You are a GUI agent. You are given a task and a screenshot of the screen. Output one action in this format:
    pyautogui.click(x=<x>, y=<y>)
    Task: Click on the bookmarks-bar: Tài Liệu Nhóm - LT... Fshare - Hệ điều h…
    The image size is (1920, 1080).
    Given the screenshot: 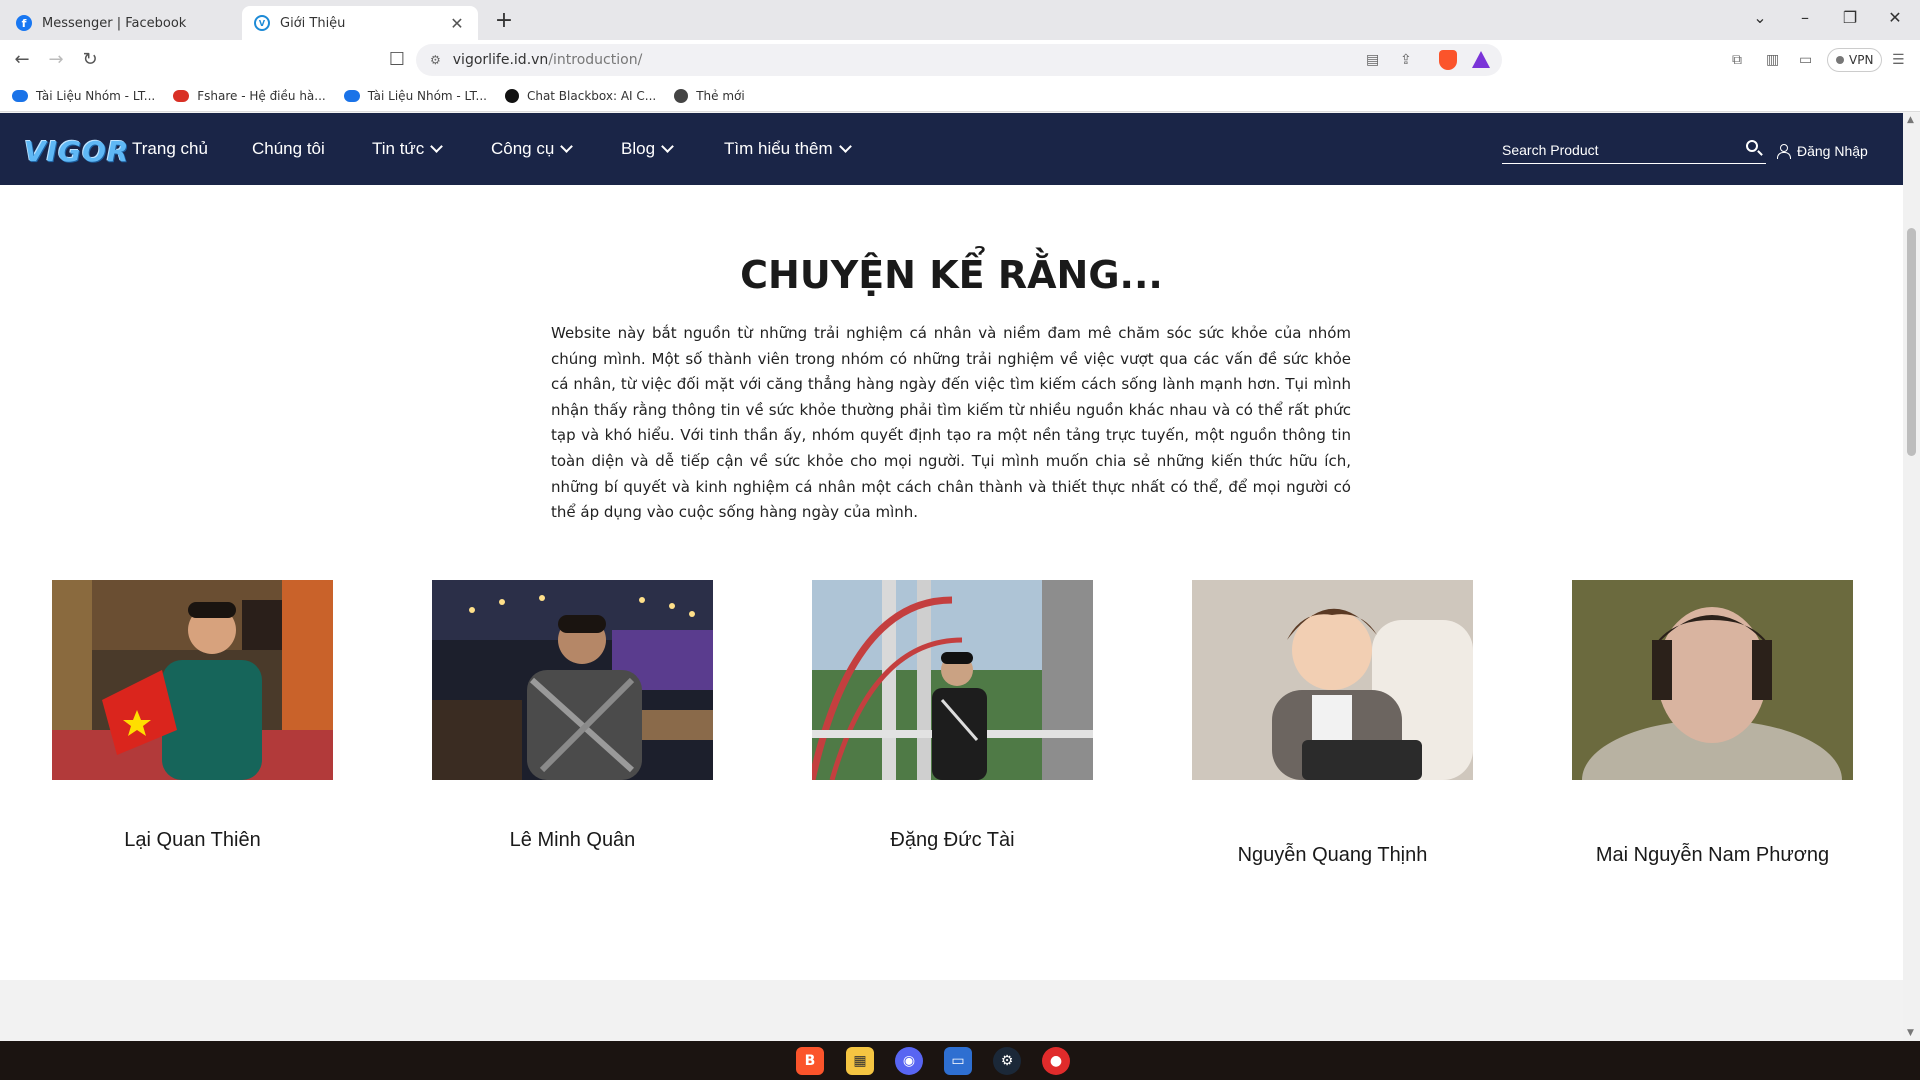 What is the action you would take?
    pyautogui.click(x=960, y=96)
    